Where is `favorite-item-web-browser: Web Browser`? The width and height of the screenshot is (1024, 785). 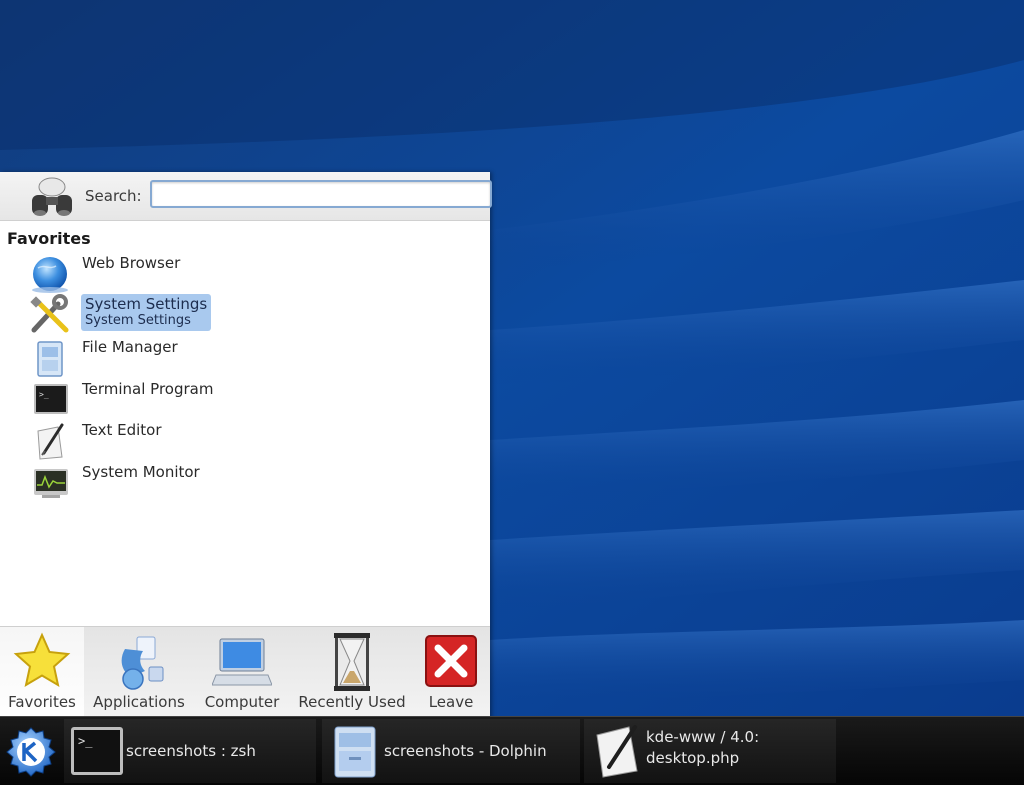
favorite-item-web-browser: Web Browser is located at coordinates (139, 274).